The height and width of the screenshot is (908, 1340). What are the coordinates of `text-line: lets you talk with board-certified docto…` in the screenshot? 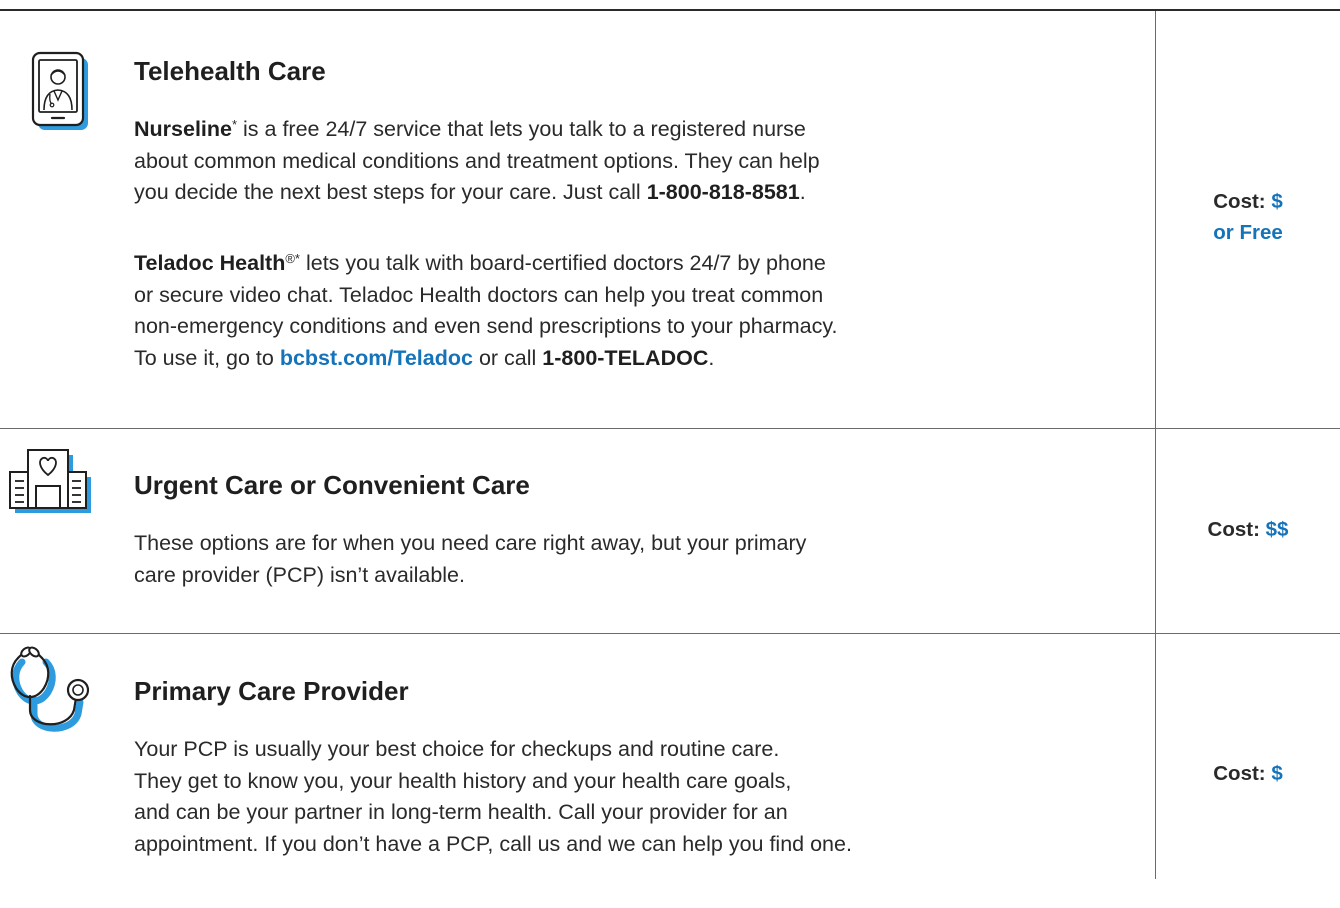 It's located at (562, 263).